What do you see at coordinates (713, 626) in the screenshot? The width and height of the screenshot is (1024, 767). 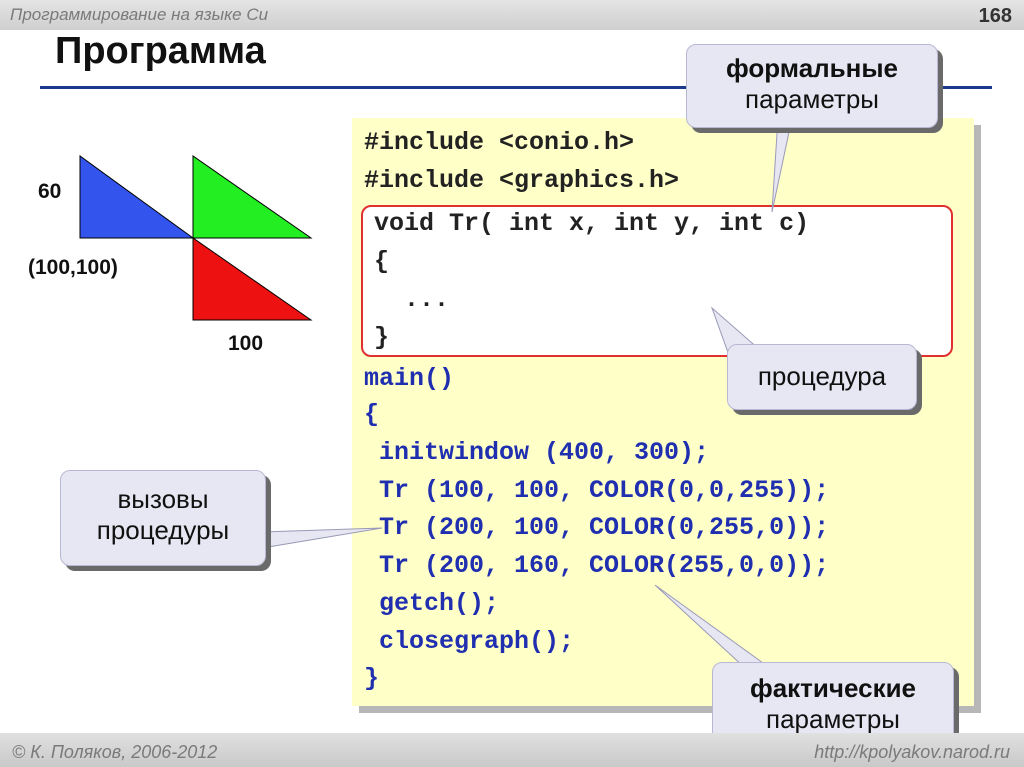 I see `actual-pointer` at bounding box center [713, 626].